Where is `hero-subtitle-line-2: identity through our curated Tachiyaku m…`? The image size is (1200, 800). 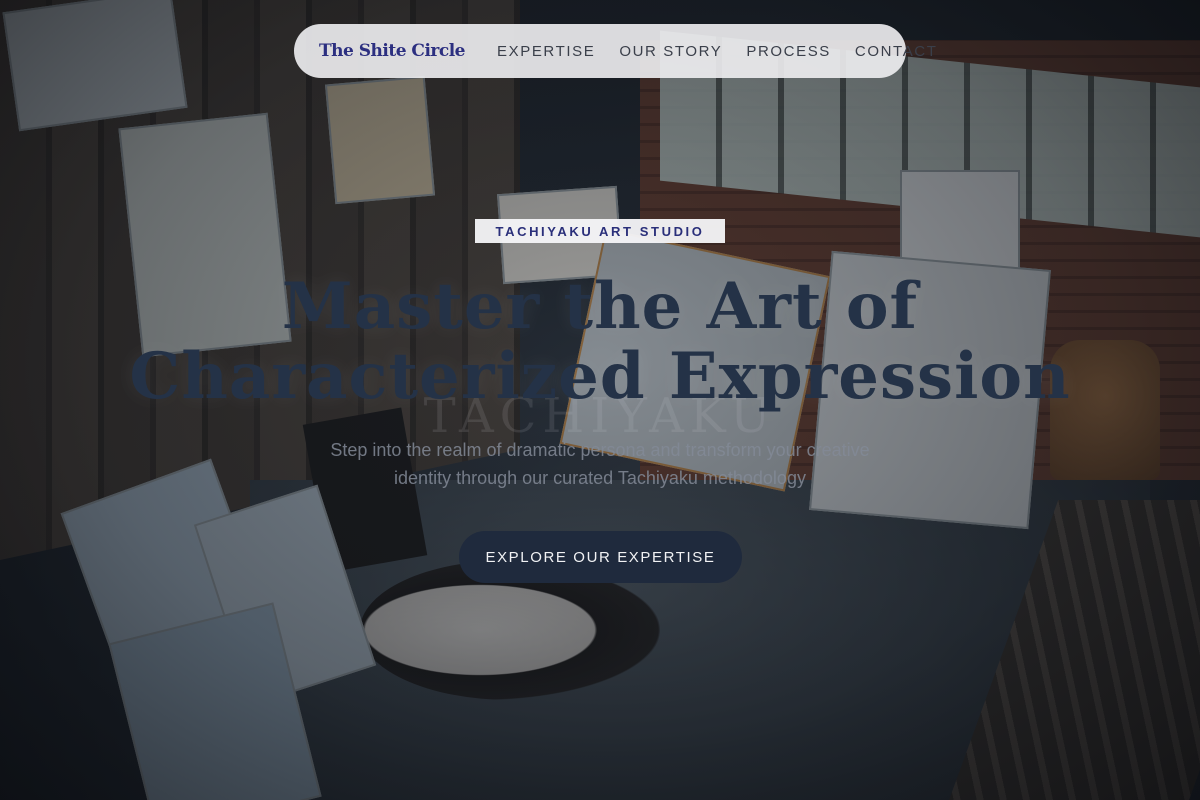 hero-subtitle-line-2: identity through our curated Tachiyaku m… is located at coordinates (600, 478).